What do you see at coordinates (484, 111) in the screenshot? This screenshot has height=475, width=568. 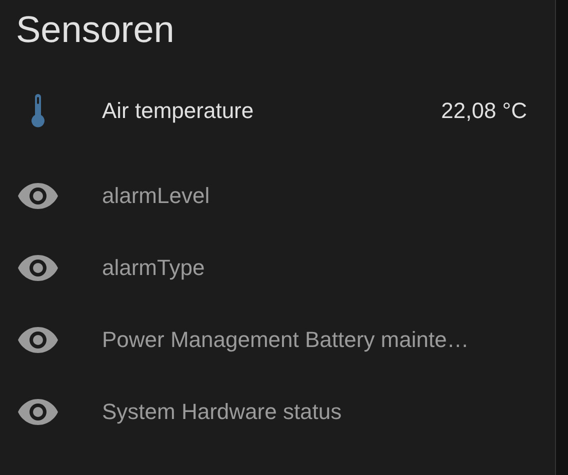 I see `entity-state: 22,08 °C` at bounding box center [484, 111].